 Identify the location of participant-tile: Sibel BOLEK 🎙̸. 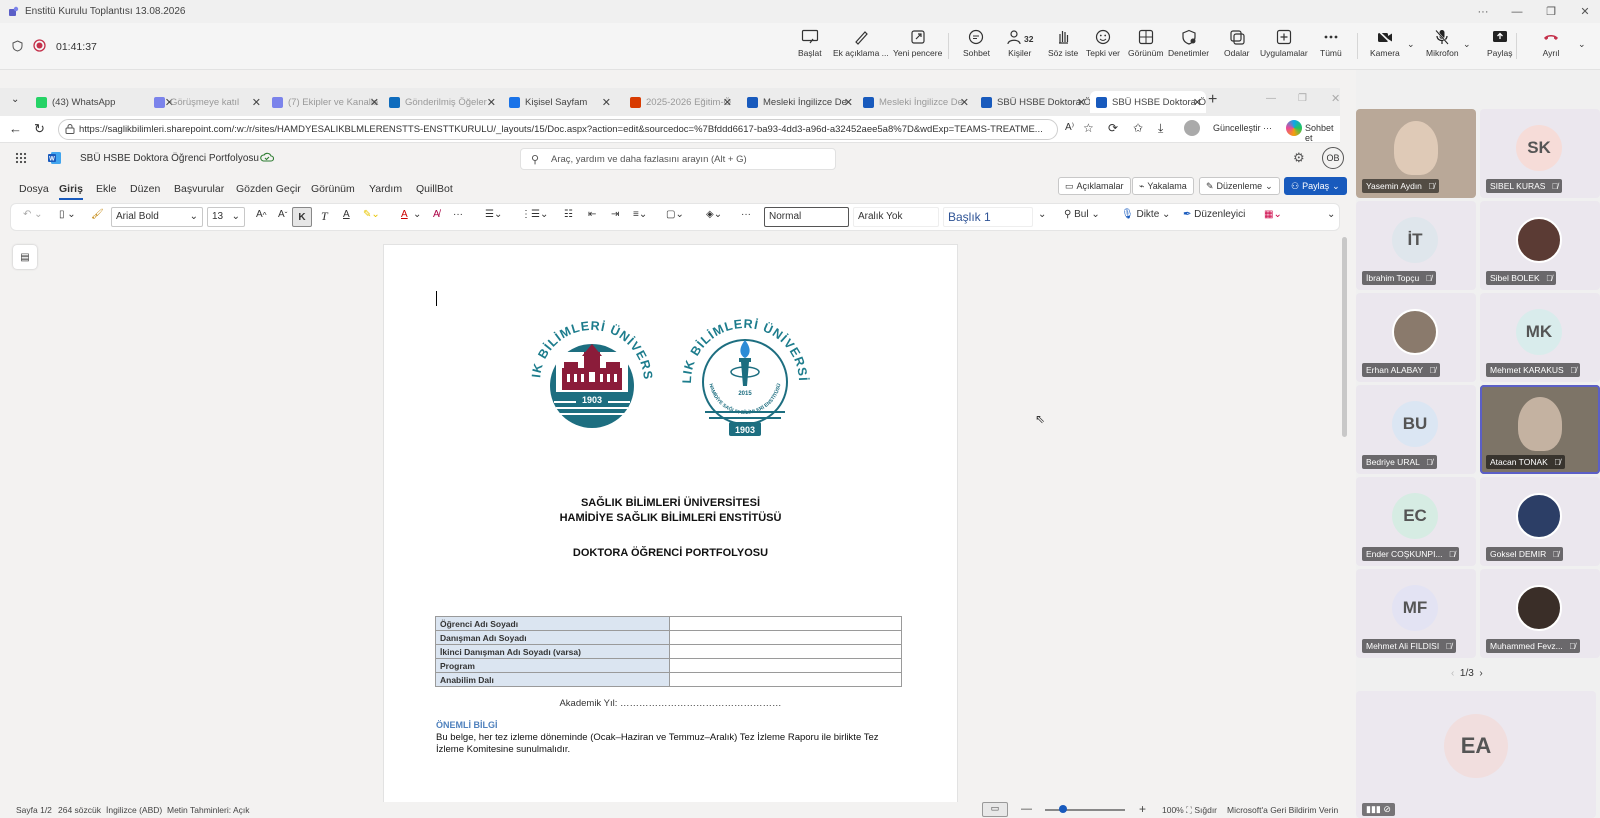
(1540, 245).